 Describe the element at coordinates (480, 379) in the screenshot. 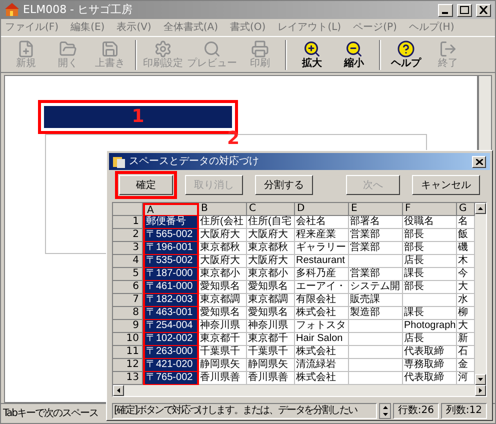

I see `scroll-down-button` at that location.